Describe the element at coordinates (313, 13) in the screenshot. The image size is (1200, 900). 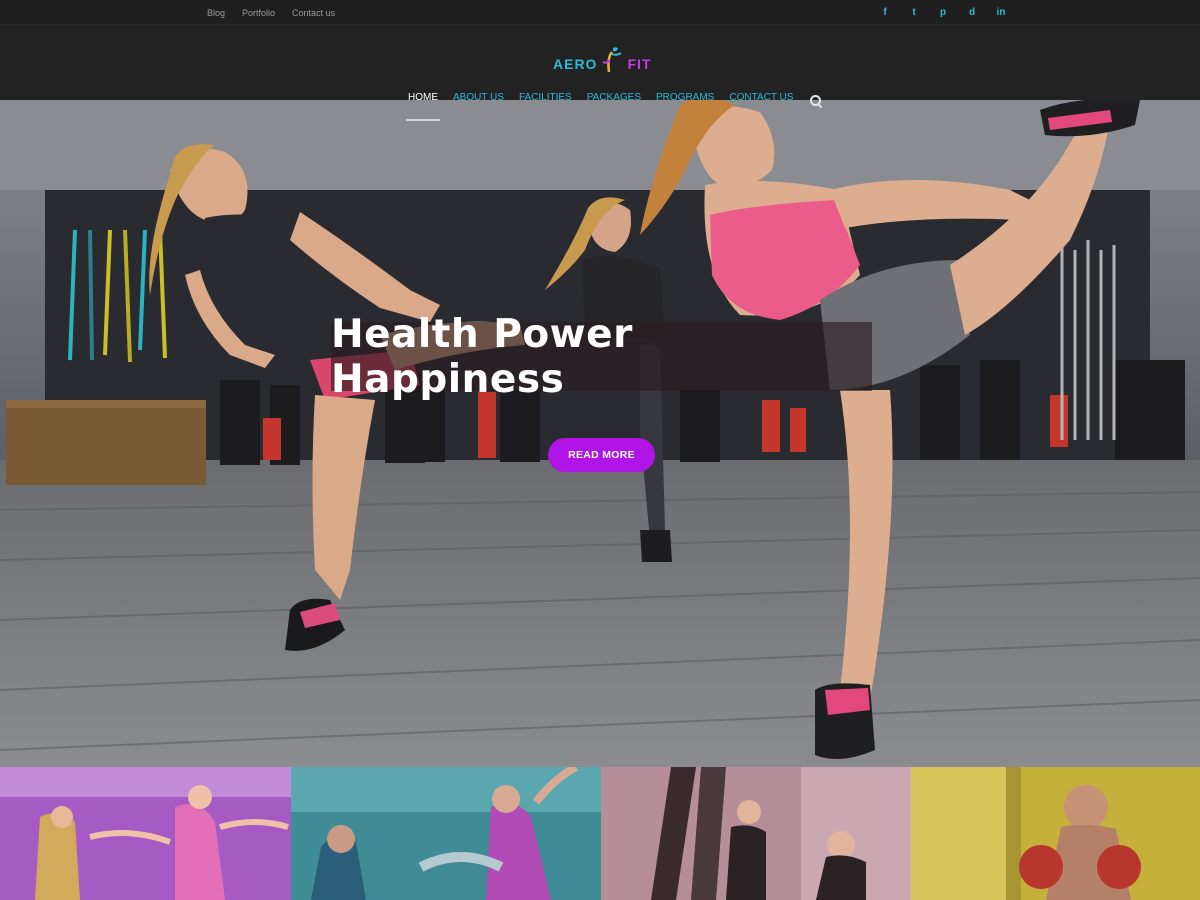
I see `top-link-contact: Contact us` at that location.